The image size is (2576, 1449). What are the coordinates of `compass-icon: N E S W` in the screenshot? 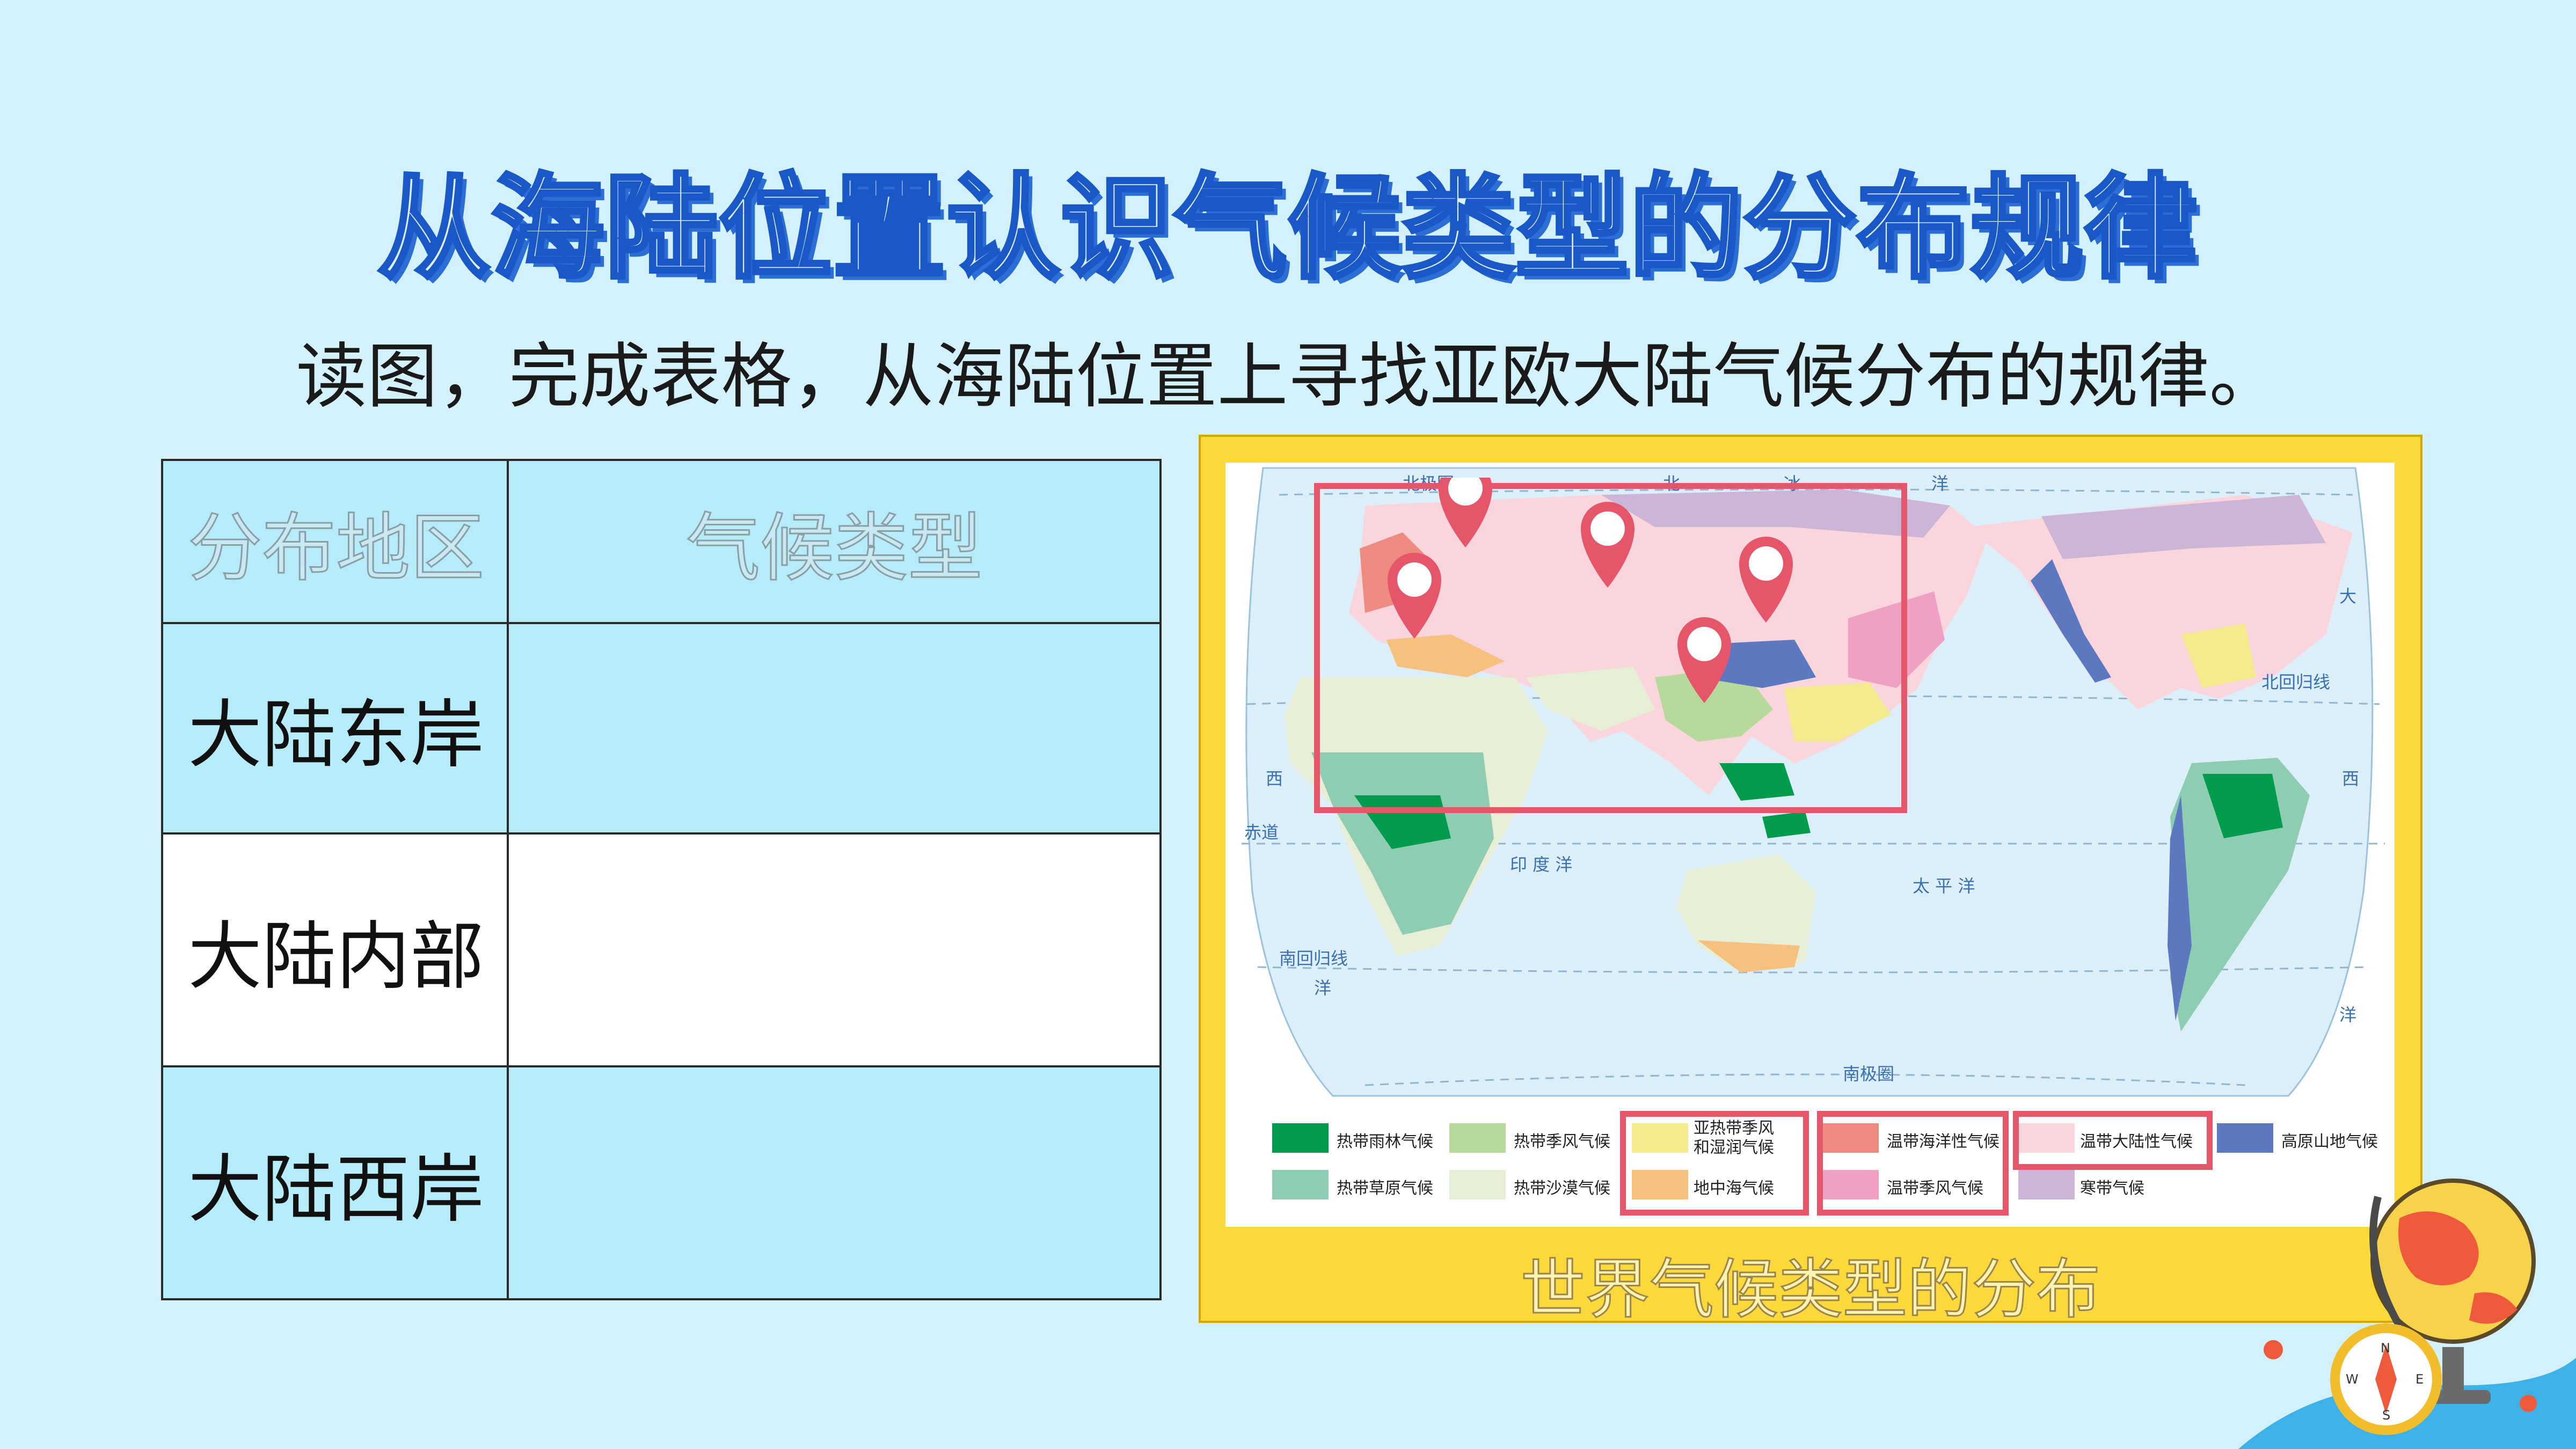 It's located at (2386, 1379).